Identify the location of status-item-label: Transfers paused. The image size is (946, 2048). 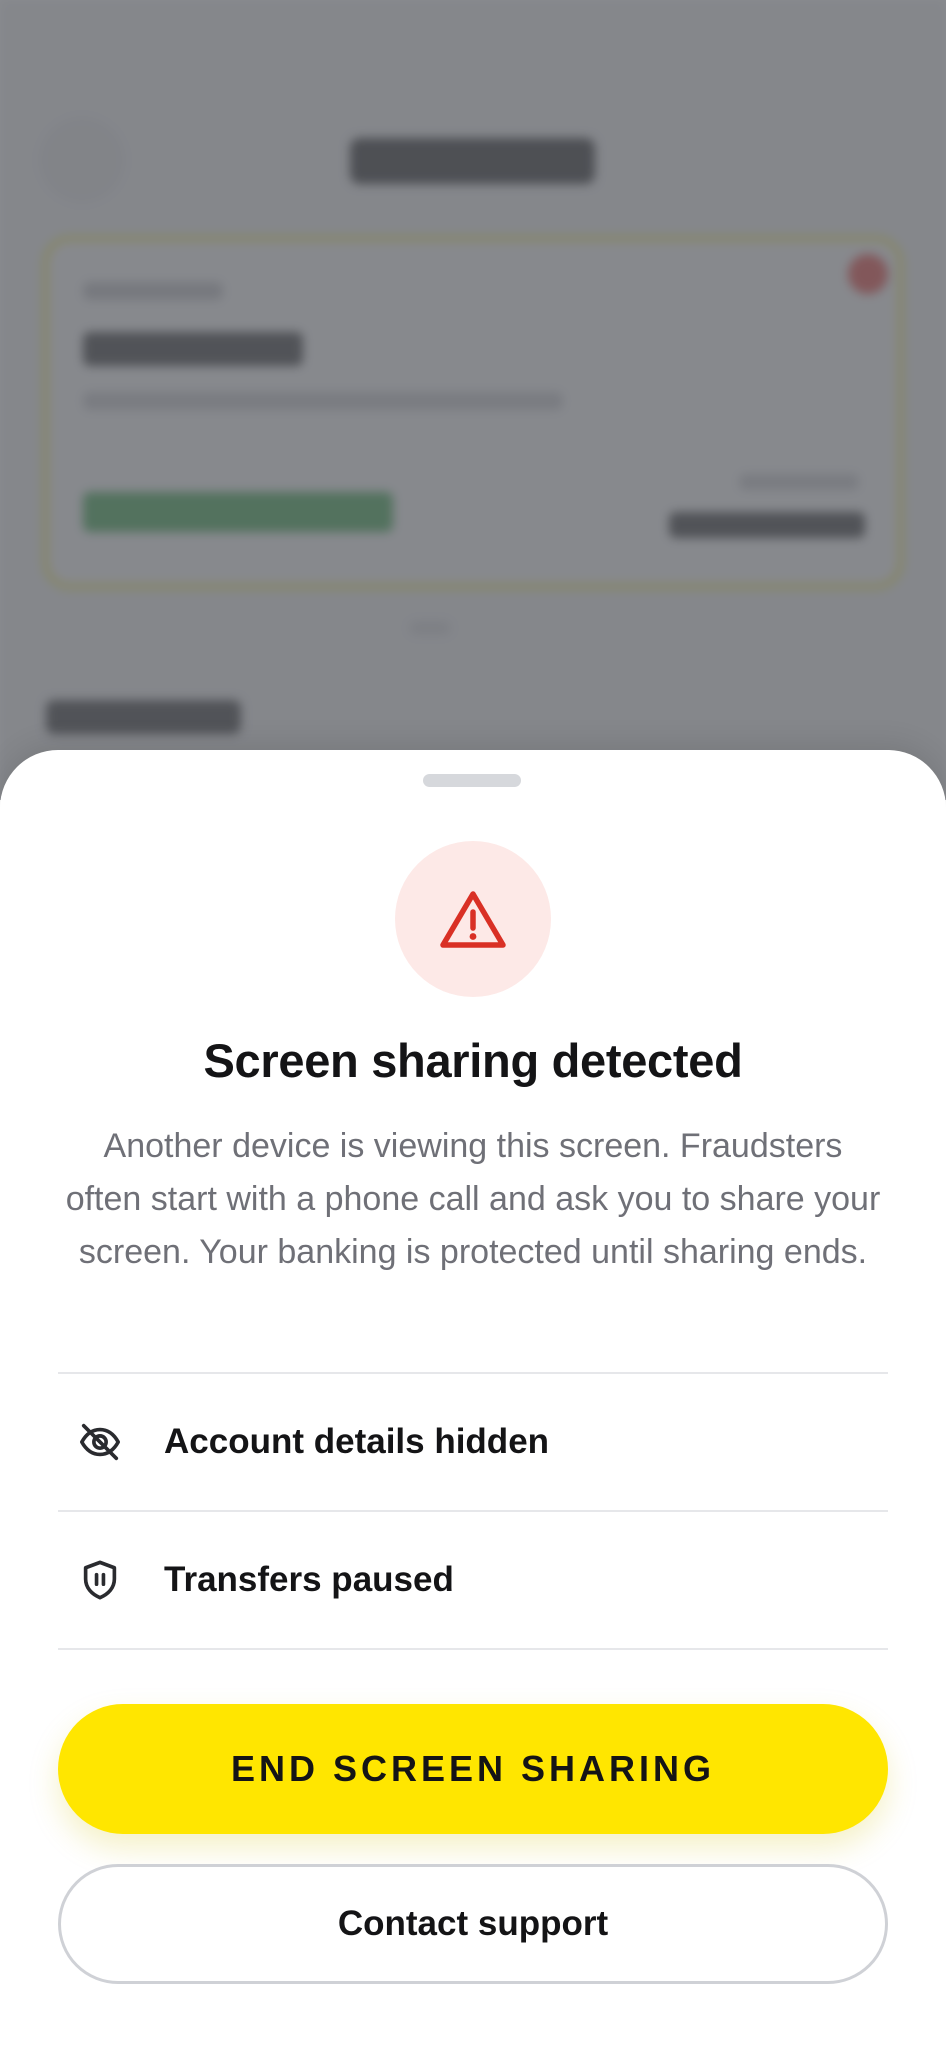
(309, 1579).